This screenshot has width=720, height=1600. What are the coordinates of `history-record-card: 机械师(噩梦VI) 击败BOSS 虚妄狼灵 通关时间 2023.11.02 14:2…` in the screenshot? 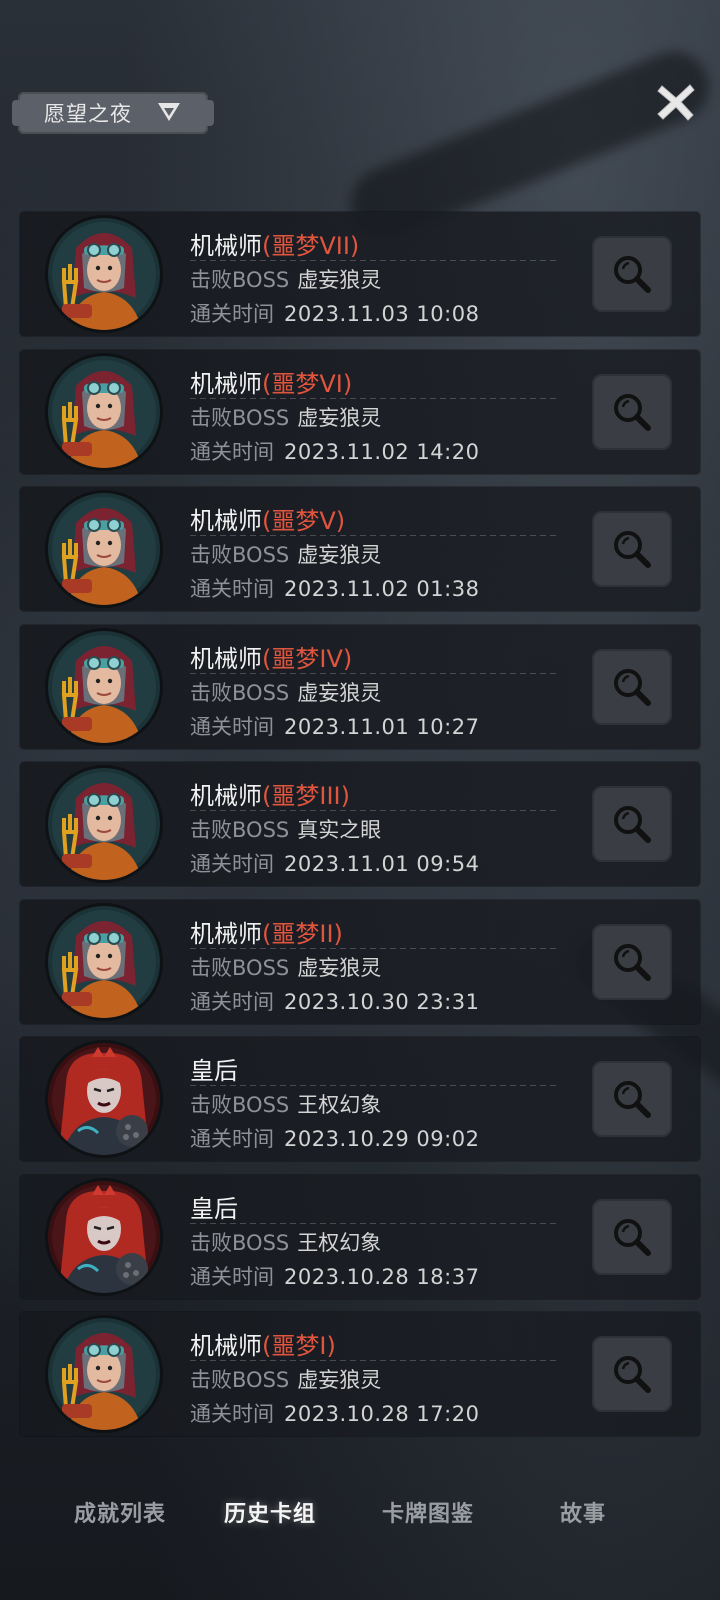 It's located at (360, 411).